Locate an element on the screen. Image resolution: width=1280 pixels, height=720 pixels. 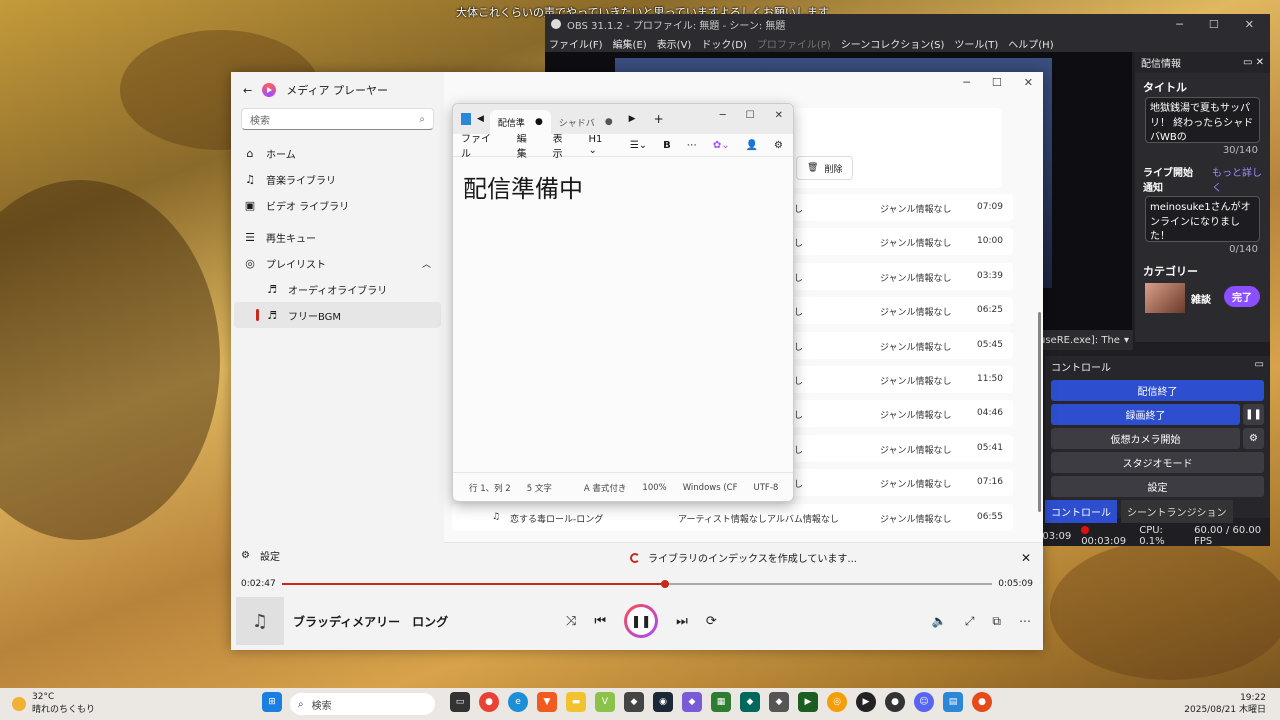
tab-scroll-left-icon: ◀ is located at coordinates (480, 119).